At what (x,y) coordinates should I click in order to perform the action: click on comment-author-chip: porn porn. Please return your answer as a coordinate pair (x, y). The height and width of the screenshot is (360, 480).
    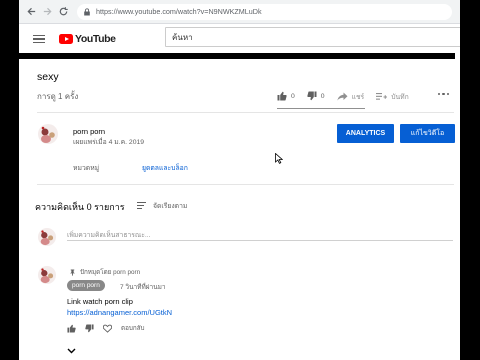
    Looking at the image, I should click on (86, 285).